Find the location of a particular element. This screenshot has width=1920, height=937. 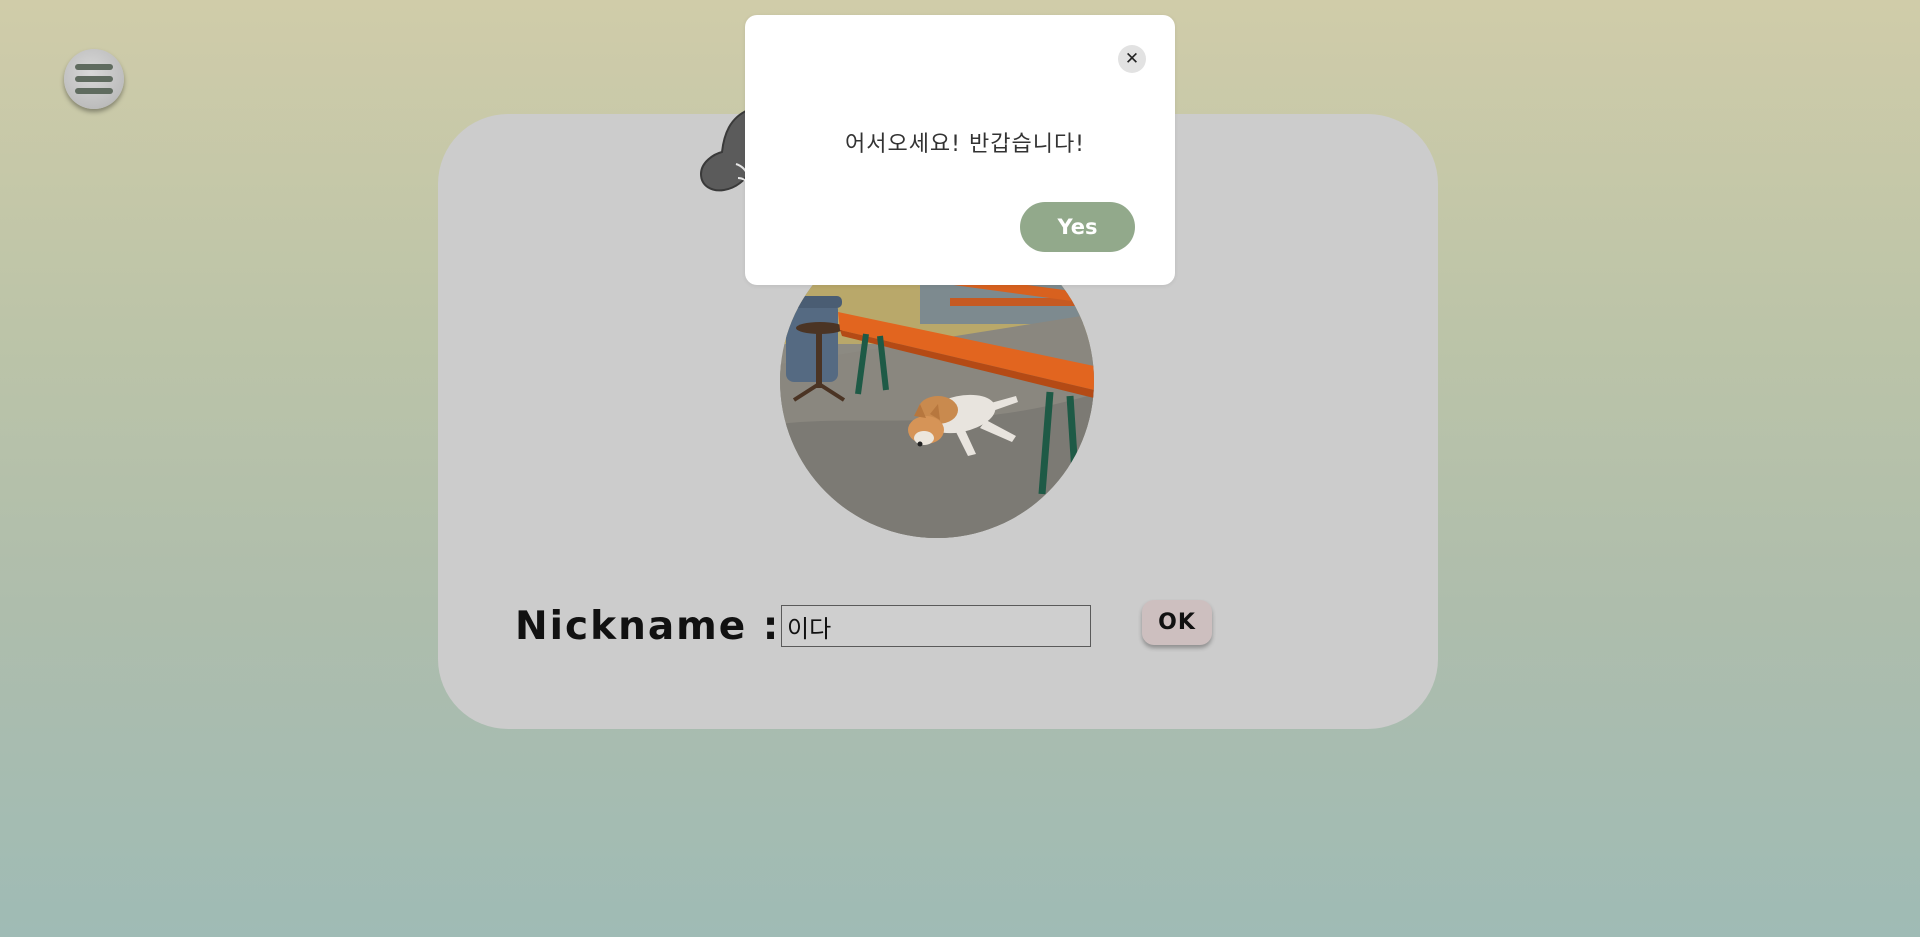

nickname-input is located at coordinates (936, 626).